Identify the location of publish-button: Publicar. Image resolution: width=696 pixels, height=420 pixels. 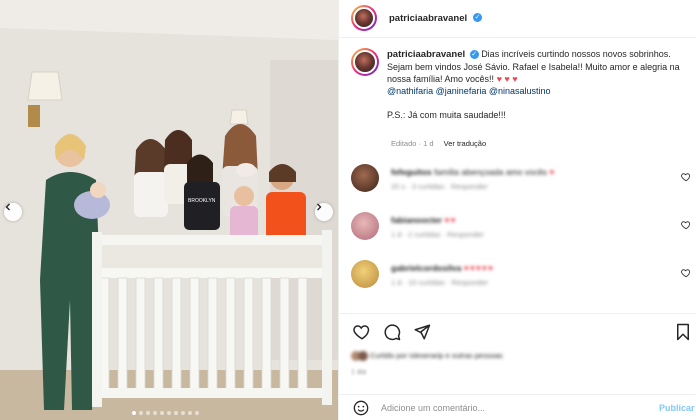
(677, 408).